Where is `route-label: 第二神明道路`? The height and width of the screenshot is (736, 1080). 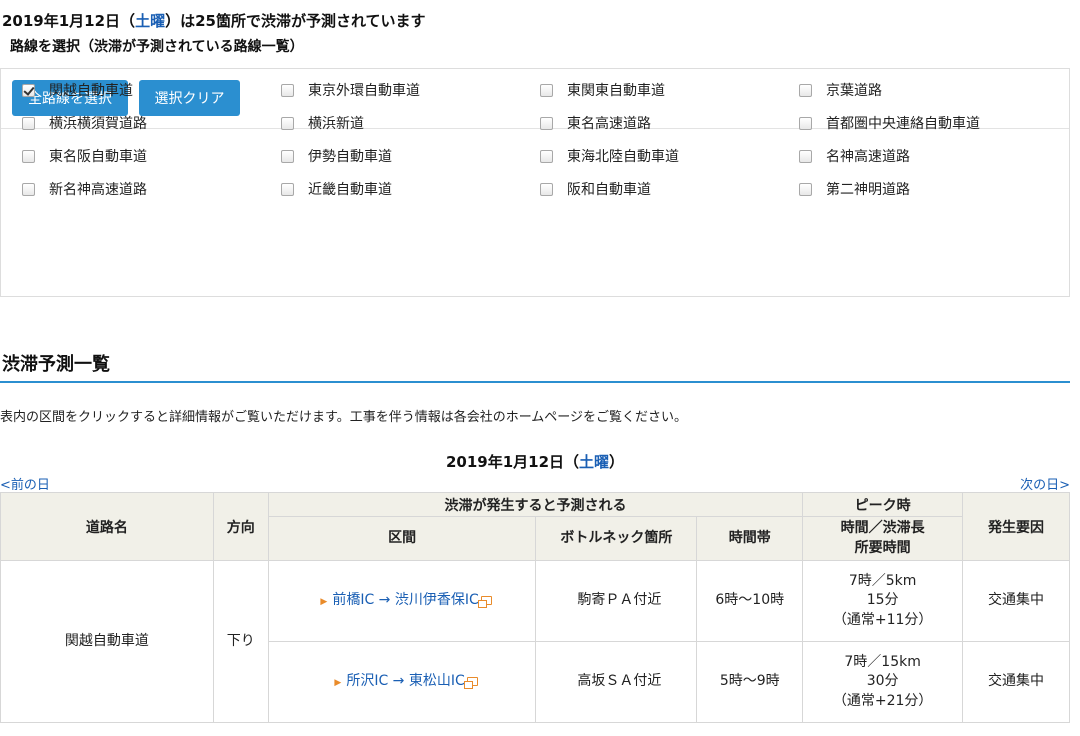
route-label: 第二神明道路 is located at coordinates (868, 190).